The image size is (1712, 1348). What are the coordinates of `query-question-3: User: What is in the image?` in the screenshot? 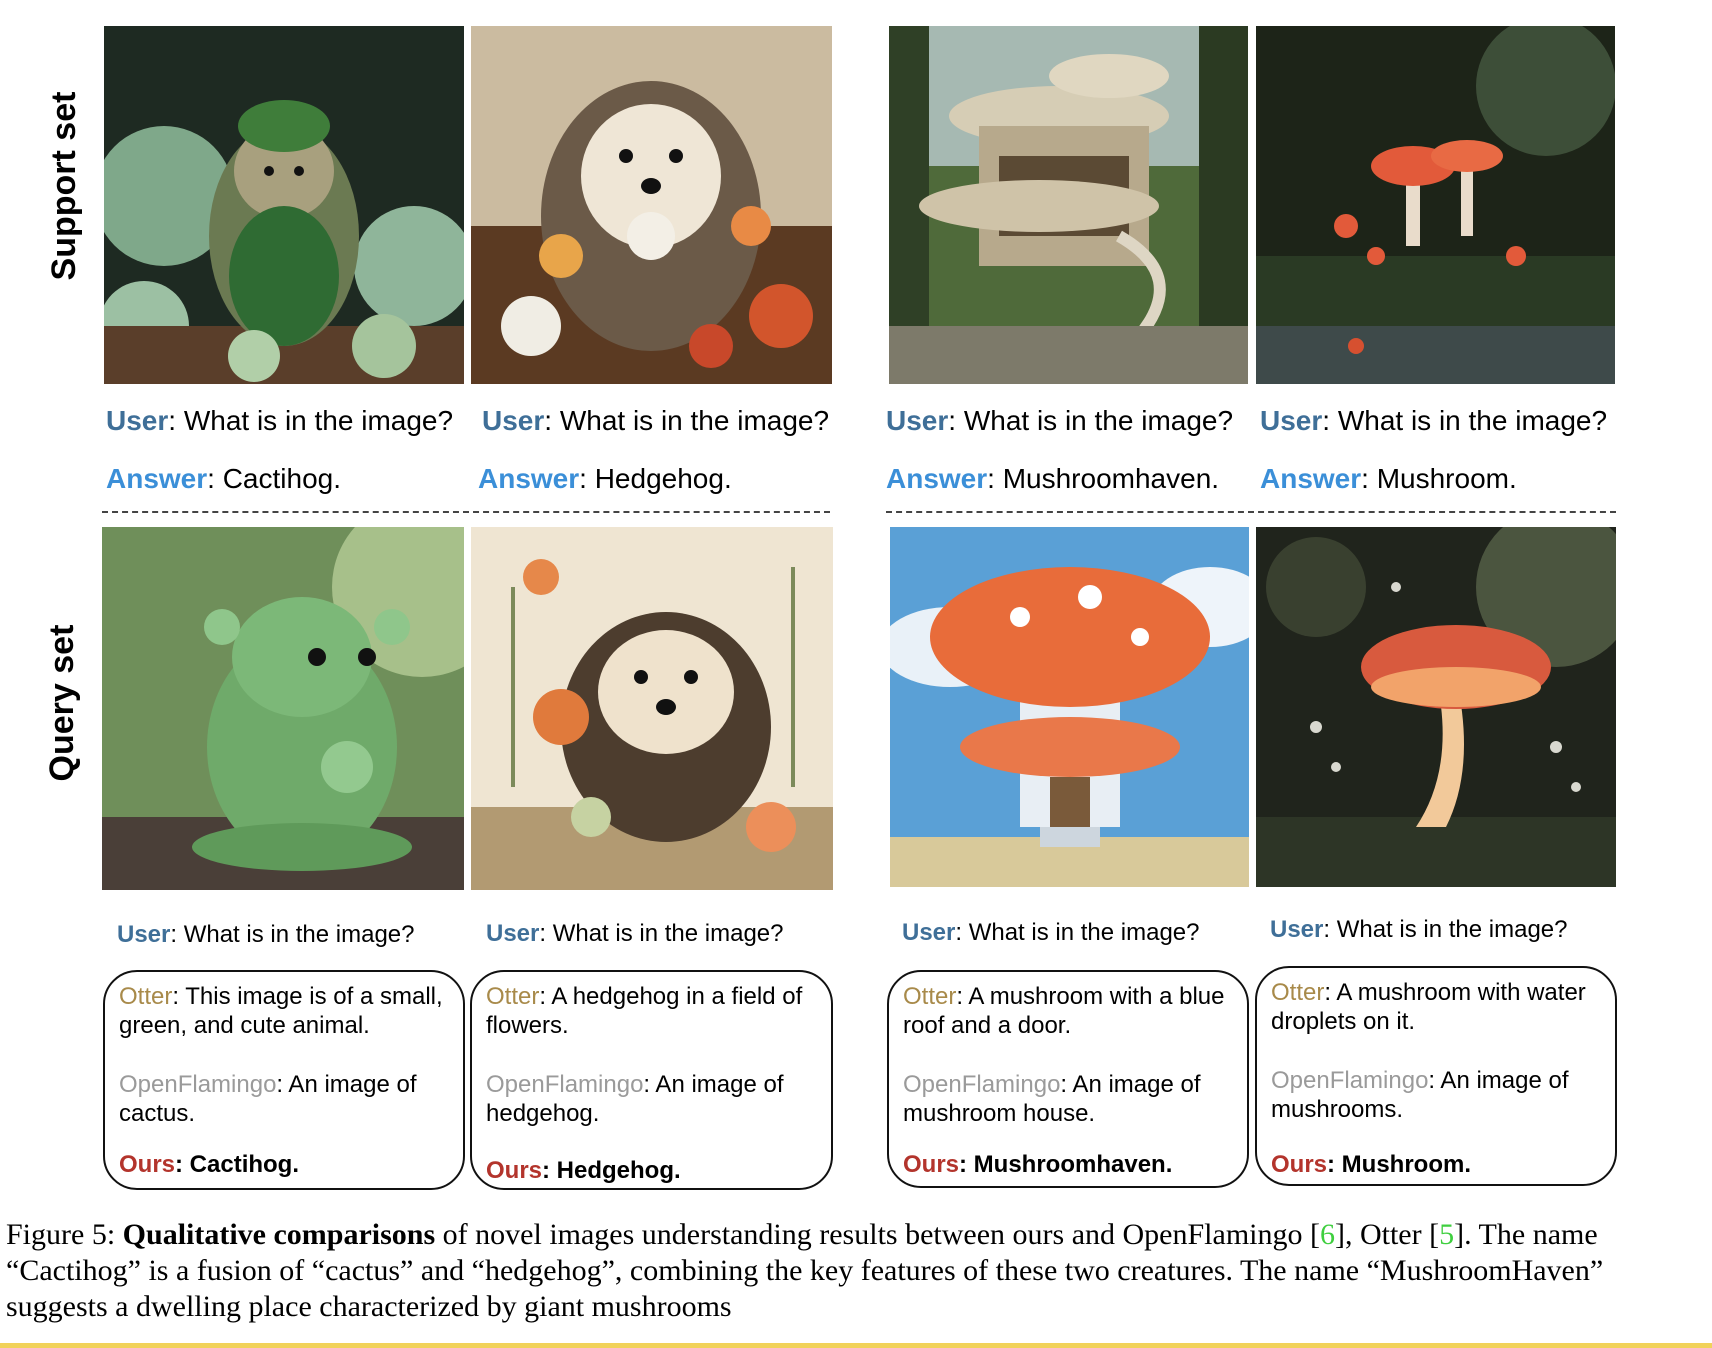 It's located at (1051, 932).